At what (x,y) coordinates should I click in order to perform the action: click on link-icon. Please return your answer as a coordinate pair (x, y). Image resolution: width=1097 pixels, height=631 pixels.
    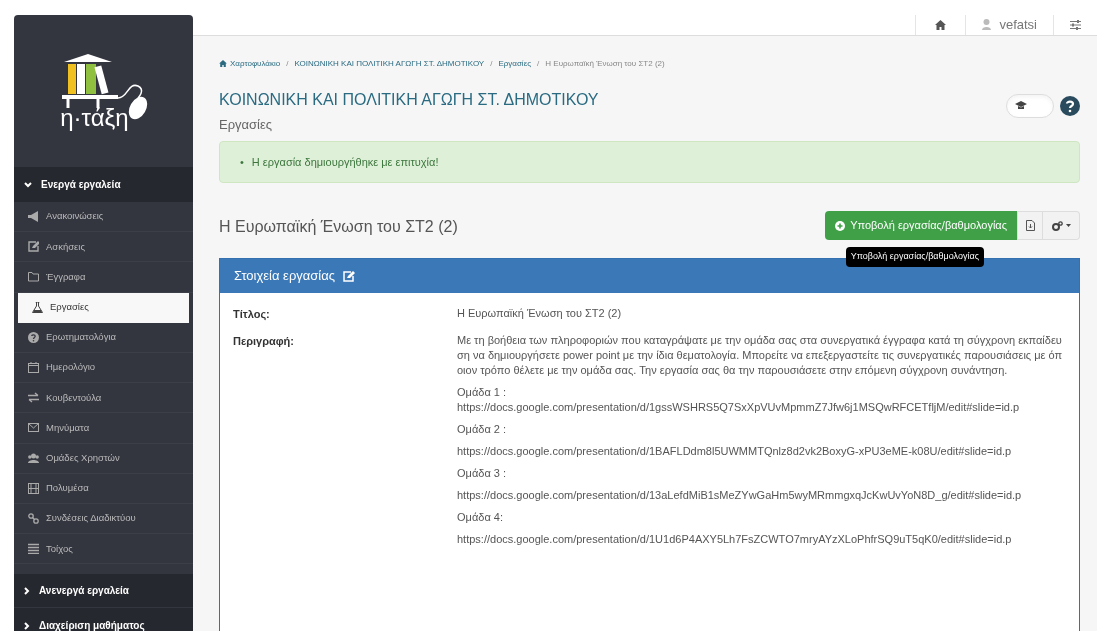
    Looking at the image, I should click on (33, 518).